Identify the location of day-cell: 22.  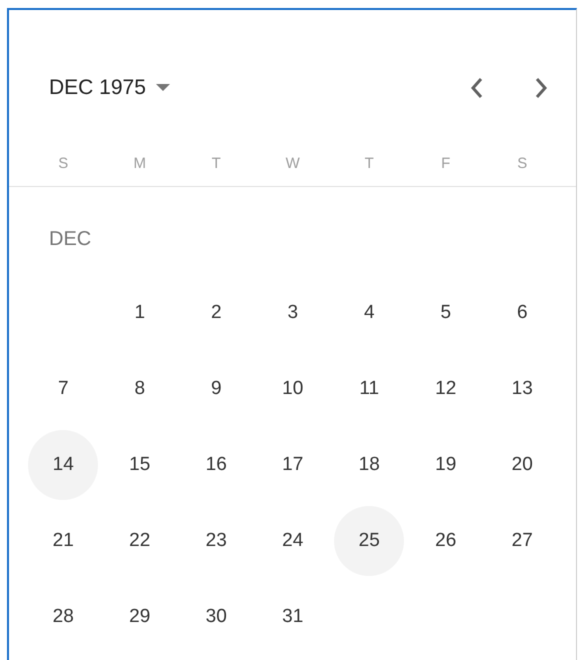
(139, 541).